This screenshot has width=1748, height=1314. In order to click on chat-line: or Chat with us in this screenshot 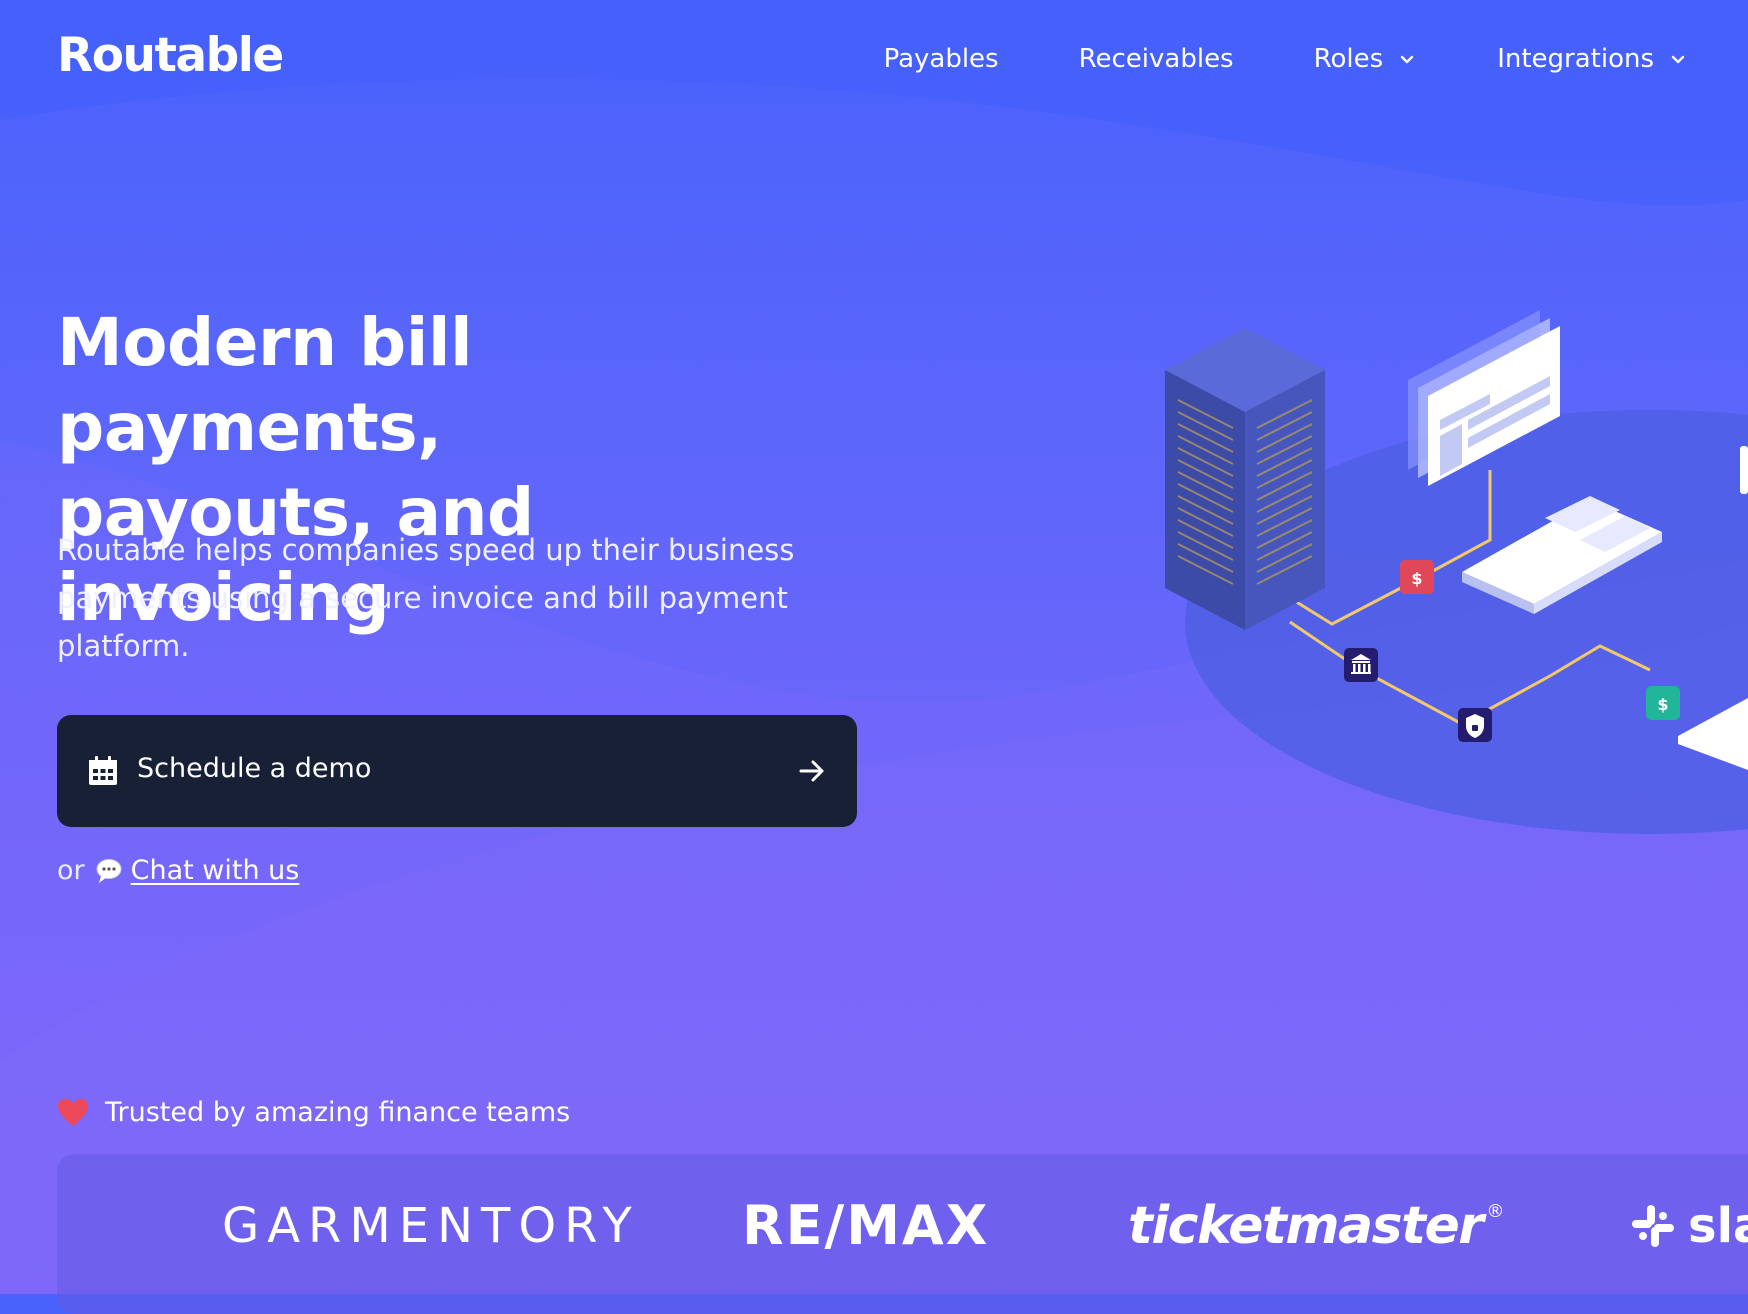, I will do `click(178, 870)`.